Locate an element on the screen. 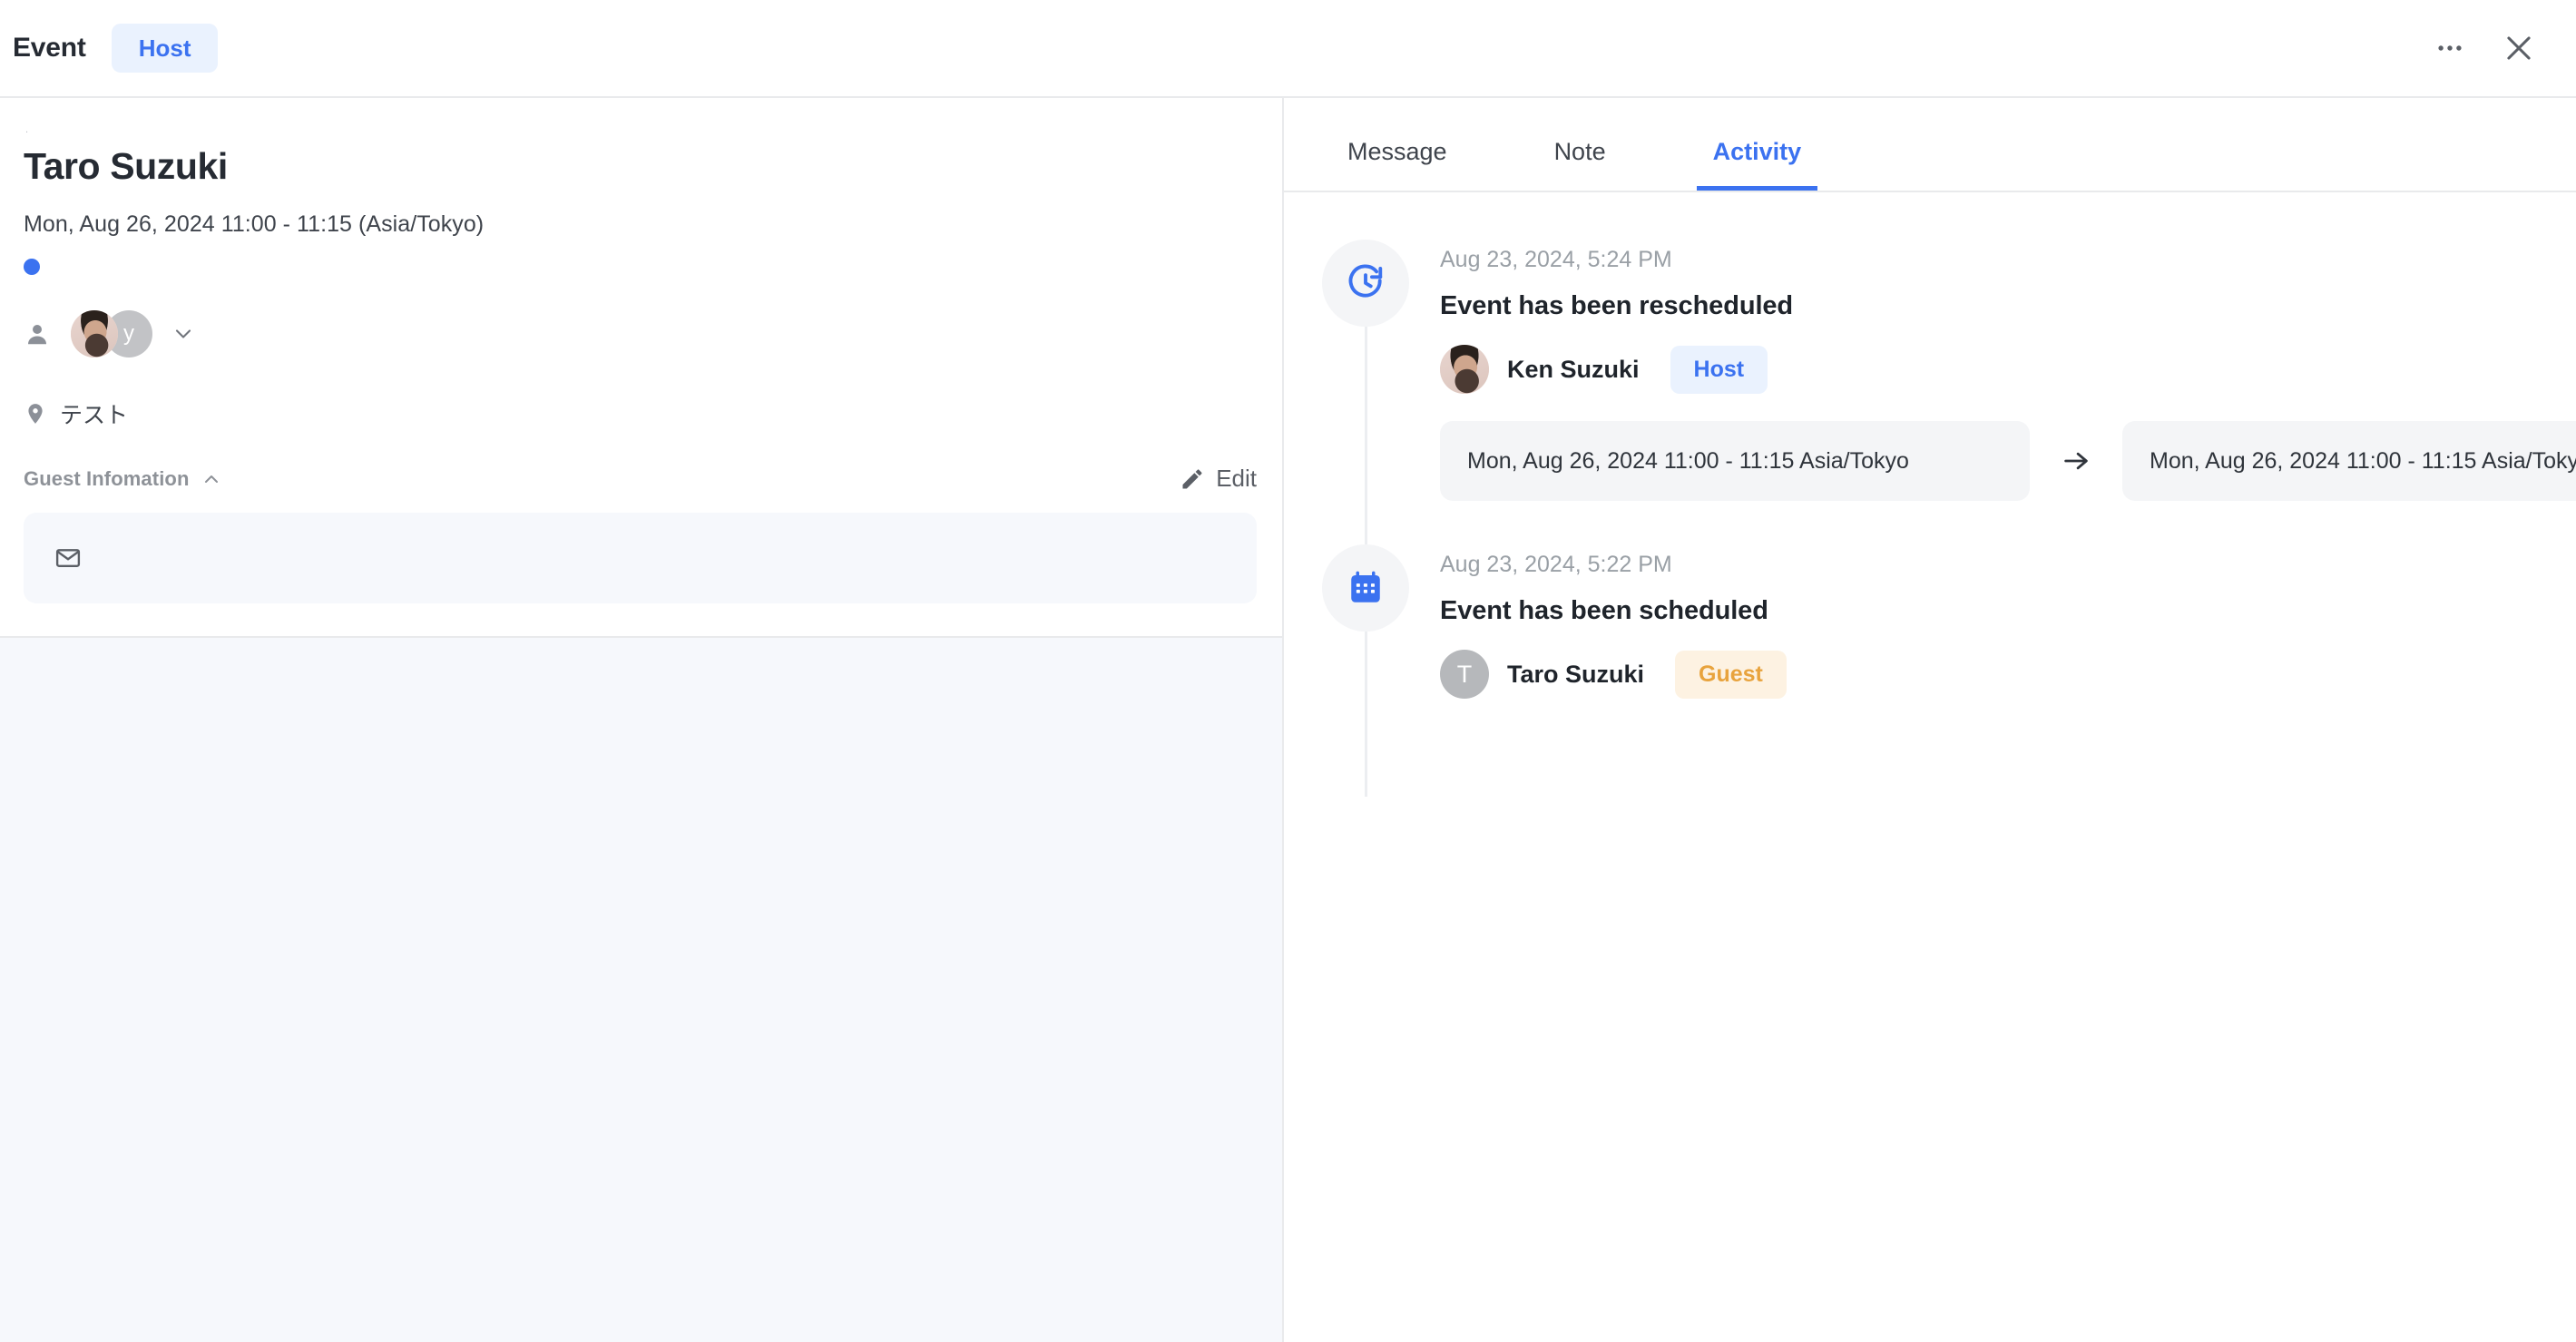 This screenshot has height=1342, width=2576. panel-tabs: Message Note Activity is located at coordinates (1930, 145).